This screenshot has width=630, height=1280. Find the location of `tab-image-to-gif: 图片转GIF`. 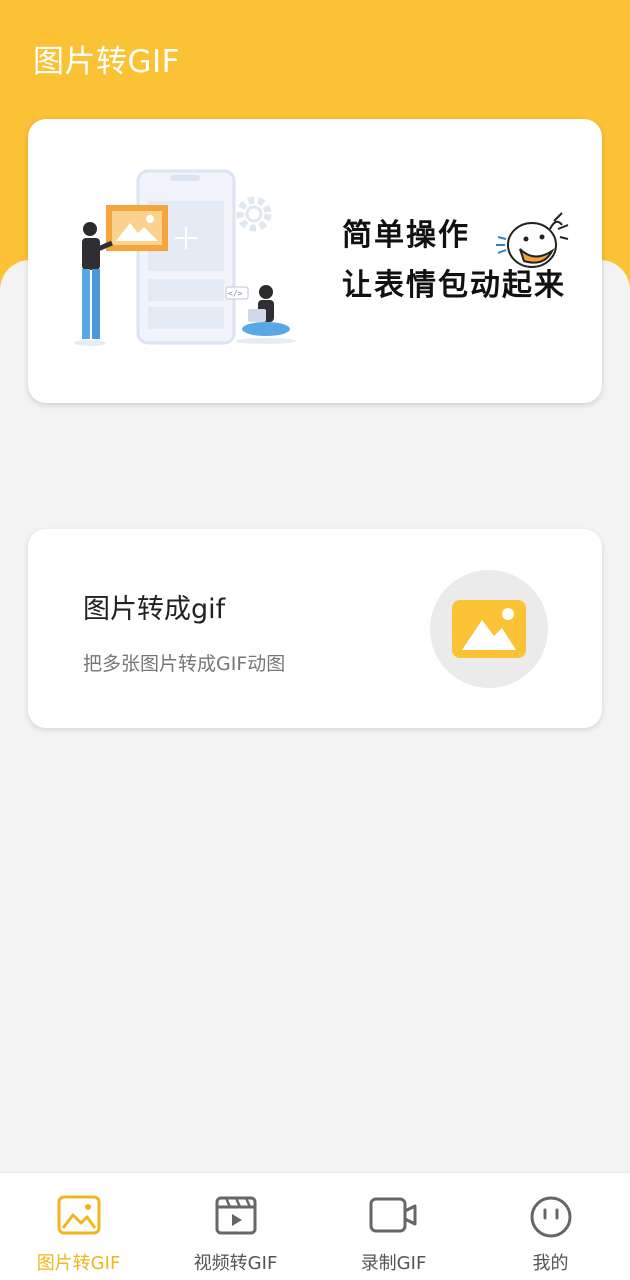

tab-image-to-gif: 图片转GIF is located at coordinates (78, 1226).